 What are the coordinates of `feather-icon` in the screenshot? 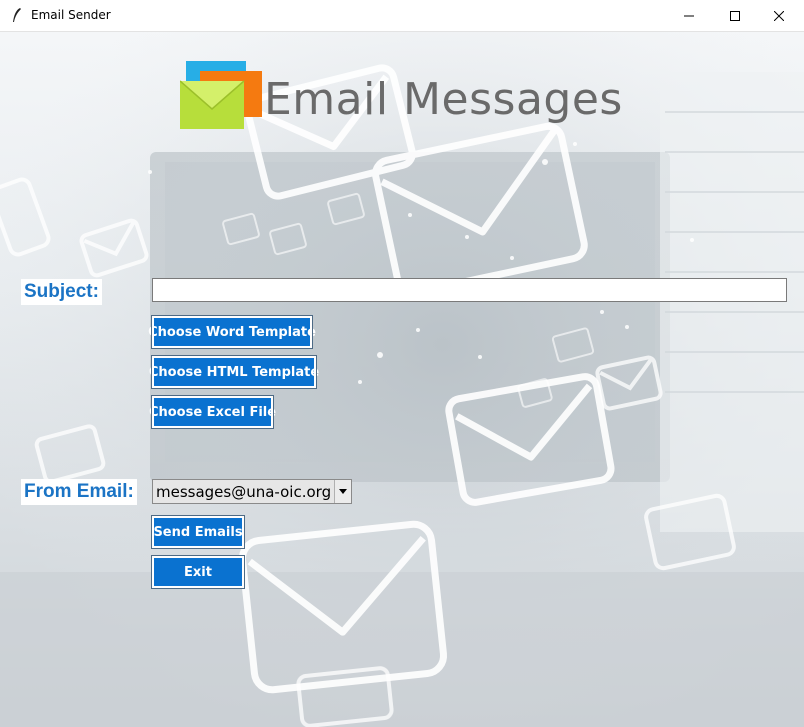 It's located at (17, 15).